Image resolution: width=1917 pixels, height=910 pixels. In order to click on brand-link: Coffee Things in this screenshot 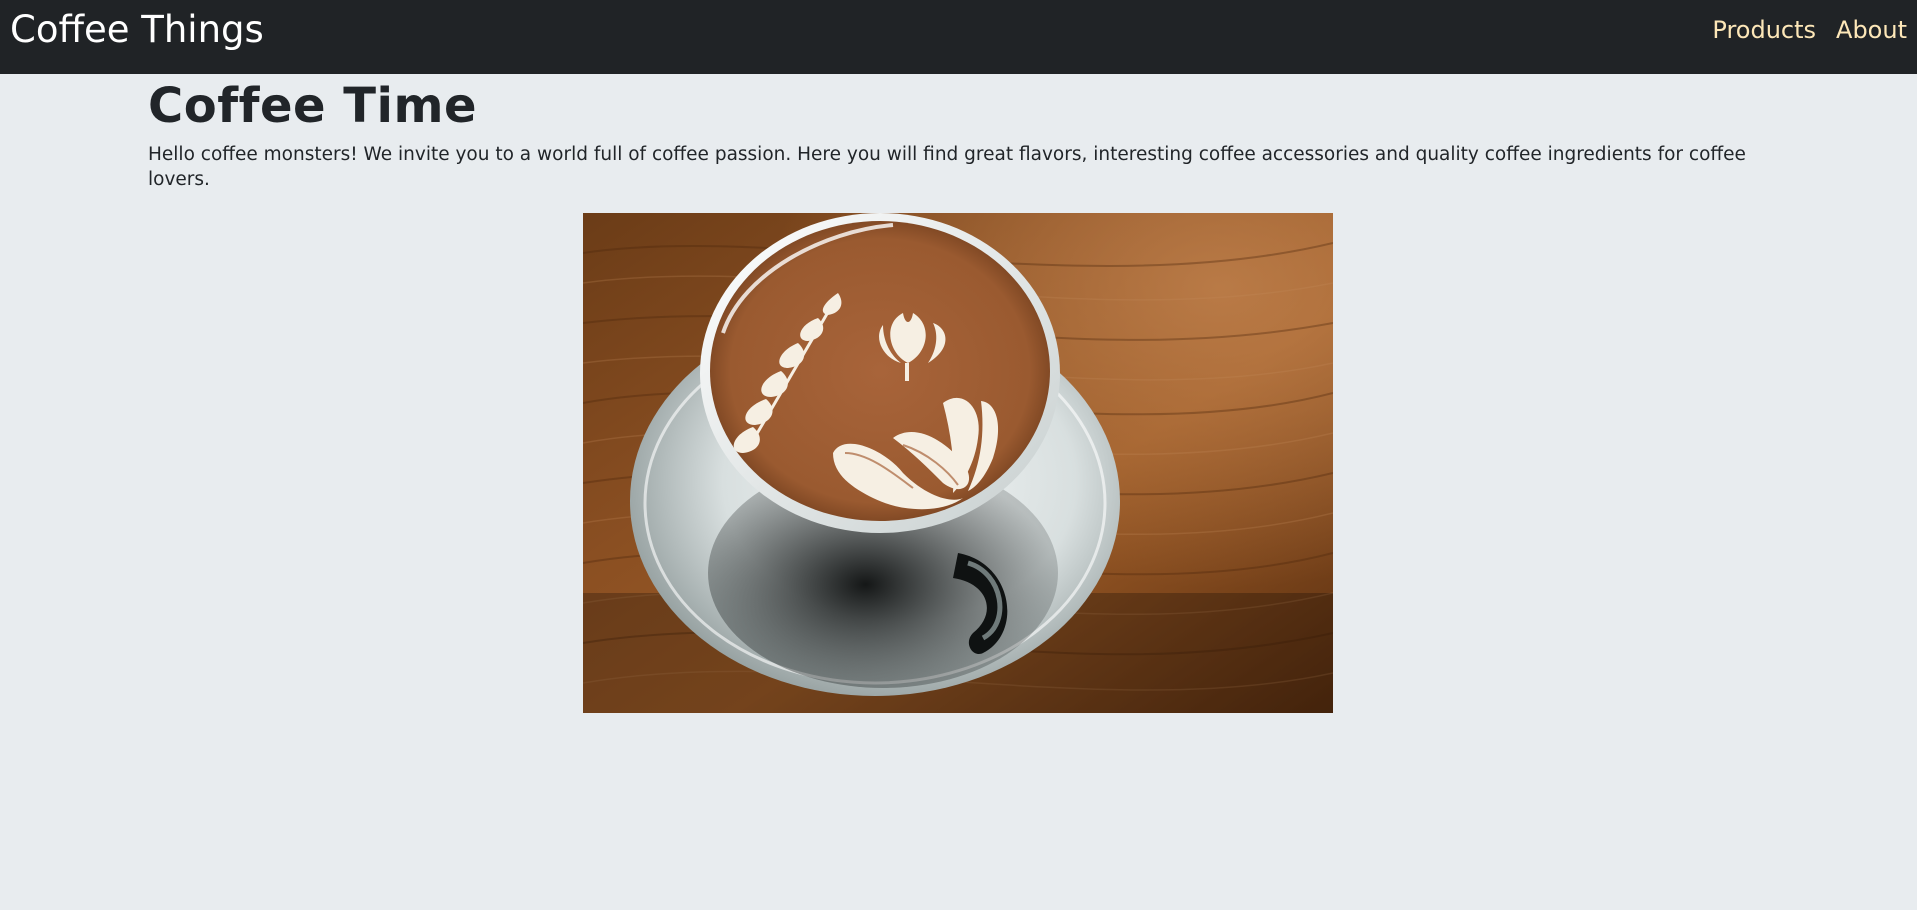, I will do `click(137, 29)`.